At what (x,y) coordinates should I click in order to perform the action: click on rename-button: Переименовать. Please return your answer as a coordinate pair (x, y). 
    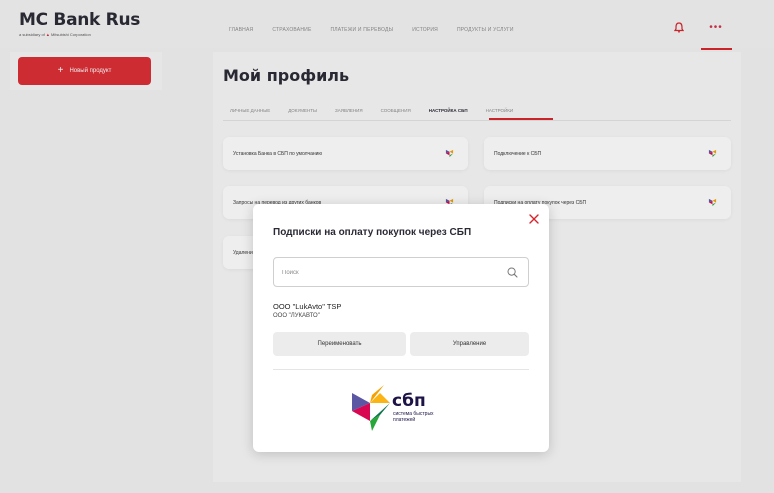
    Looking at the image, I should click on (339, 344).